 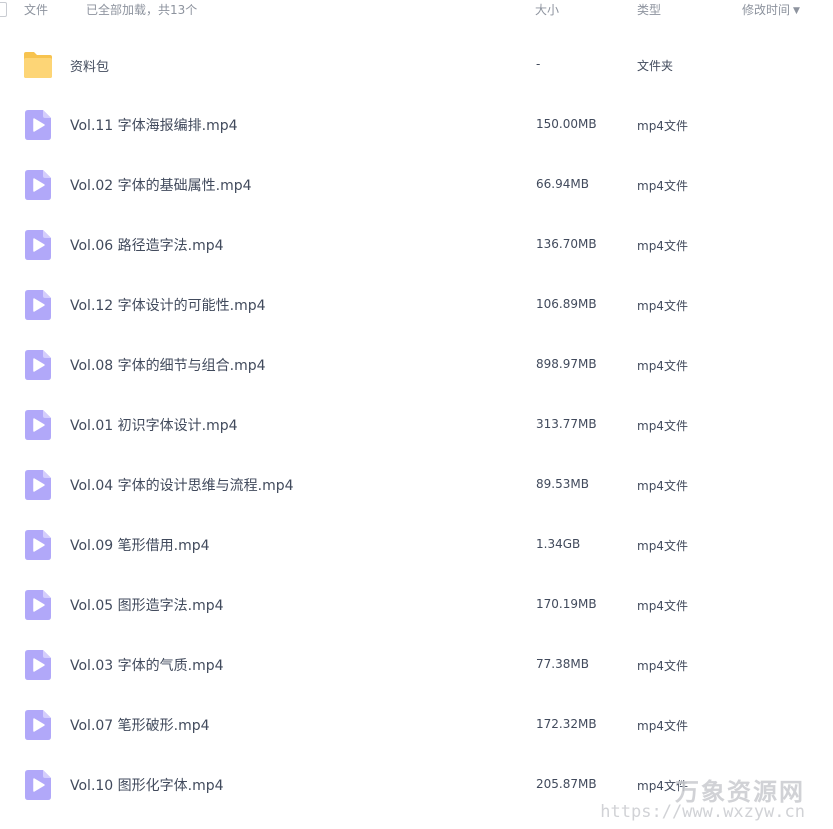 I want to click on file-row: Vol.09 笔形借用.mp4 1.34GB mp4文件, so click(x=416, y=545).